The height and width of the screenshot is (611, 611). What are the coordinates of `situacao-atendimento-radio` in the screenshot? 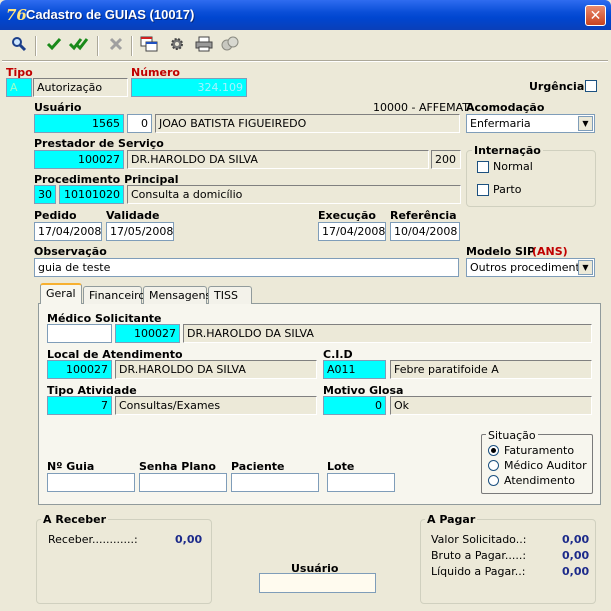 It's located at (493, 480).